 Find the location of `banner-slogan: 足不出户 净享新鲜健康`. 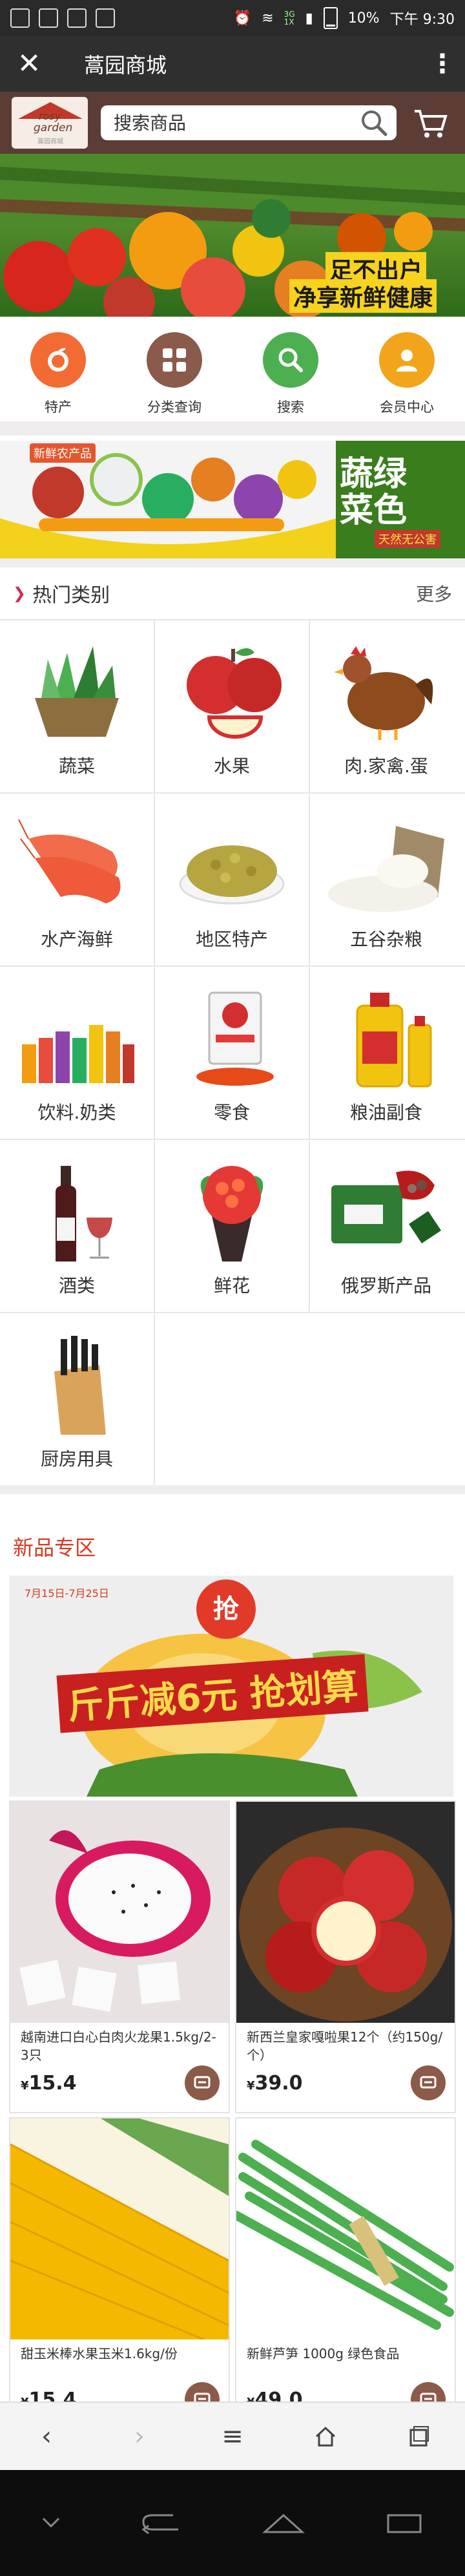

banner-slogan: 足不出户 净享新鲜健康 is located at coordinates (372, 282).